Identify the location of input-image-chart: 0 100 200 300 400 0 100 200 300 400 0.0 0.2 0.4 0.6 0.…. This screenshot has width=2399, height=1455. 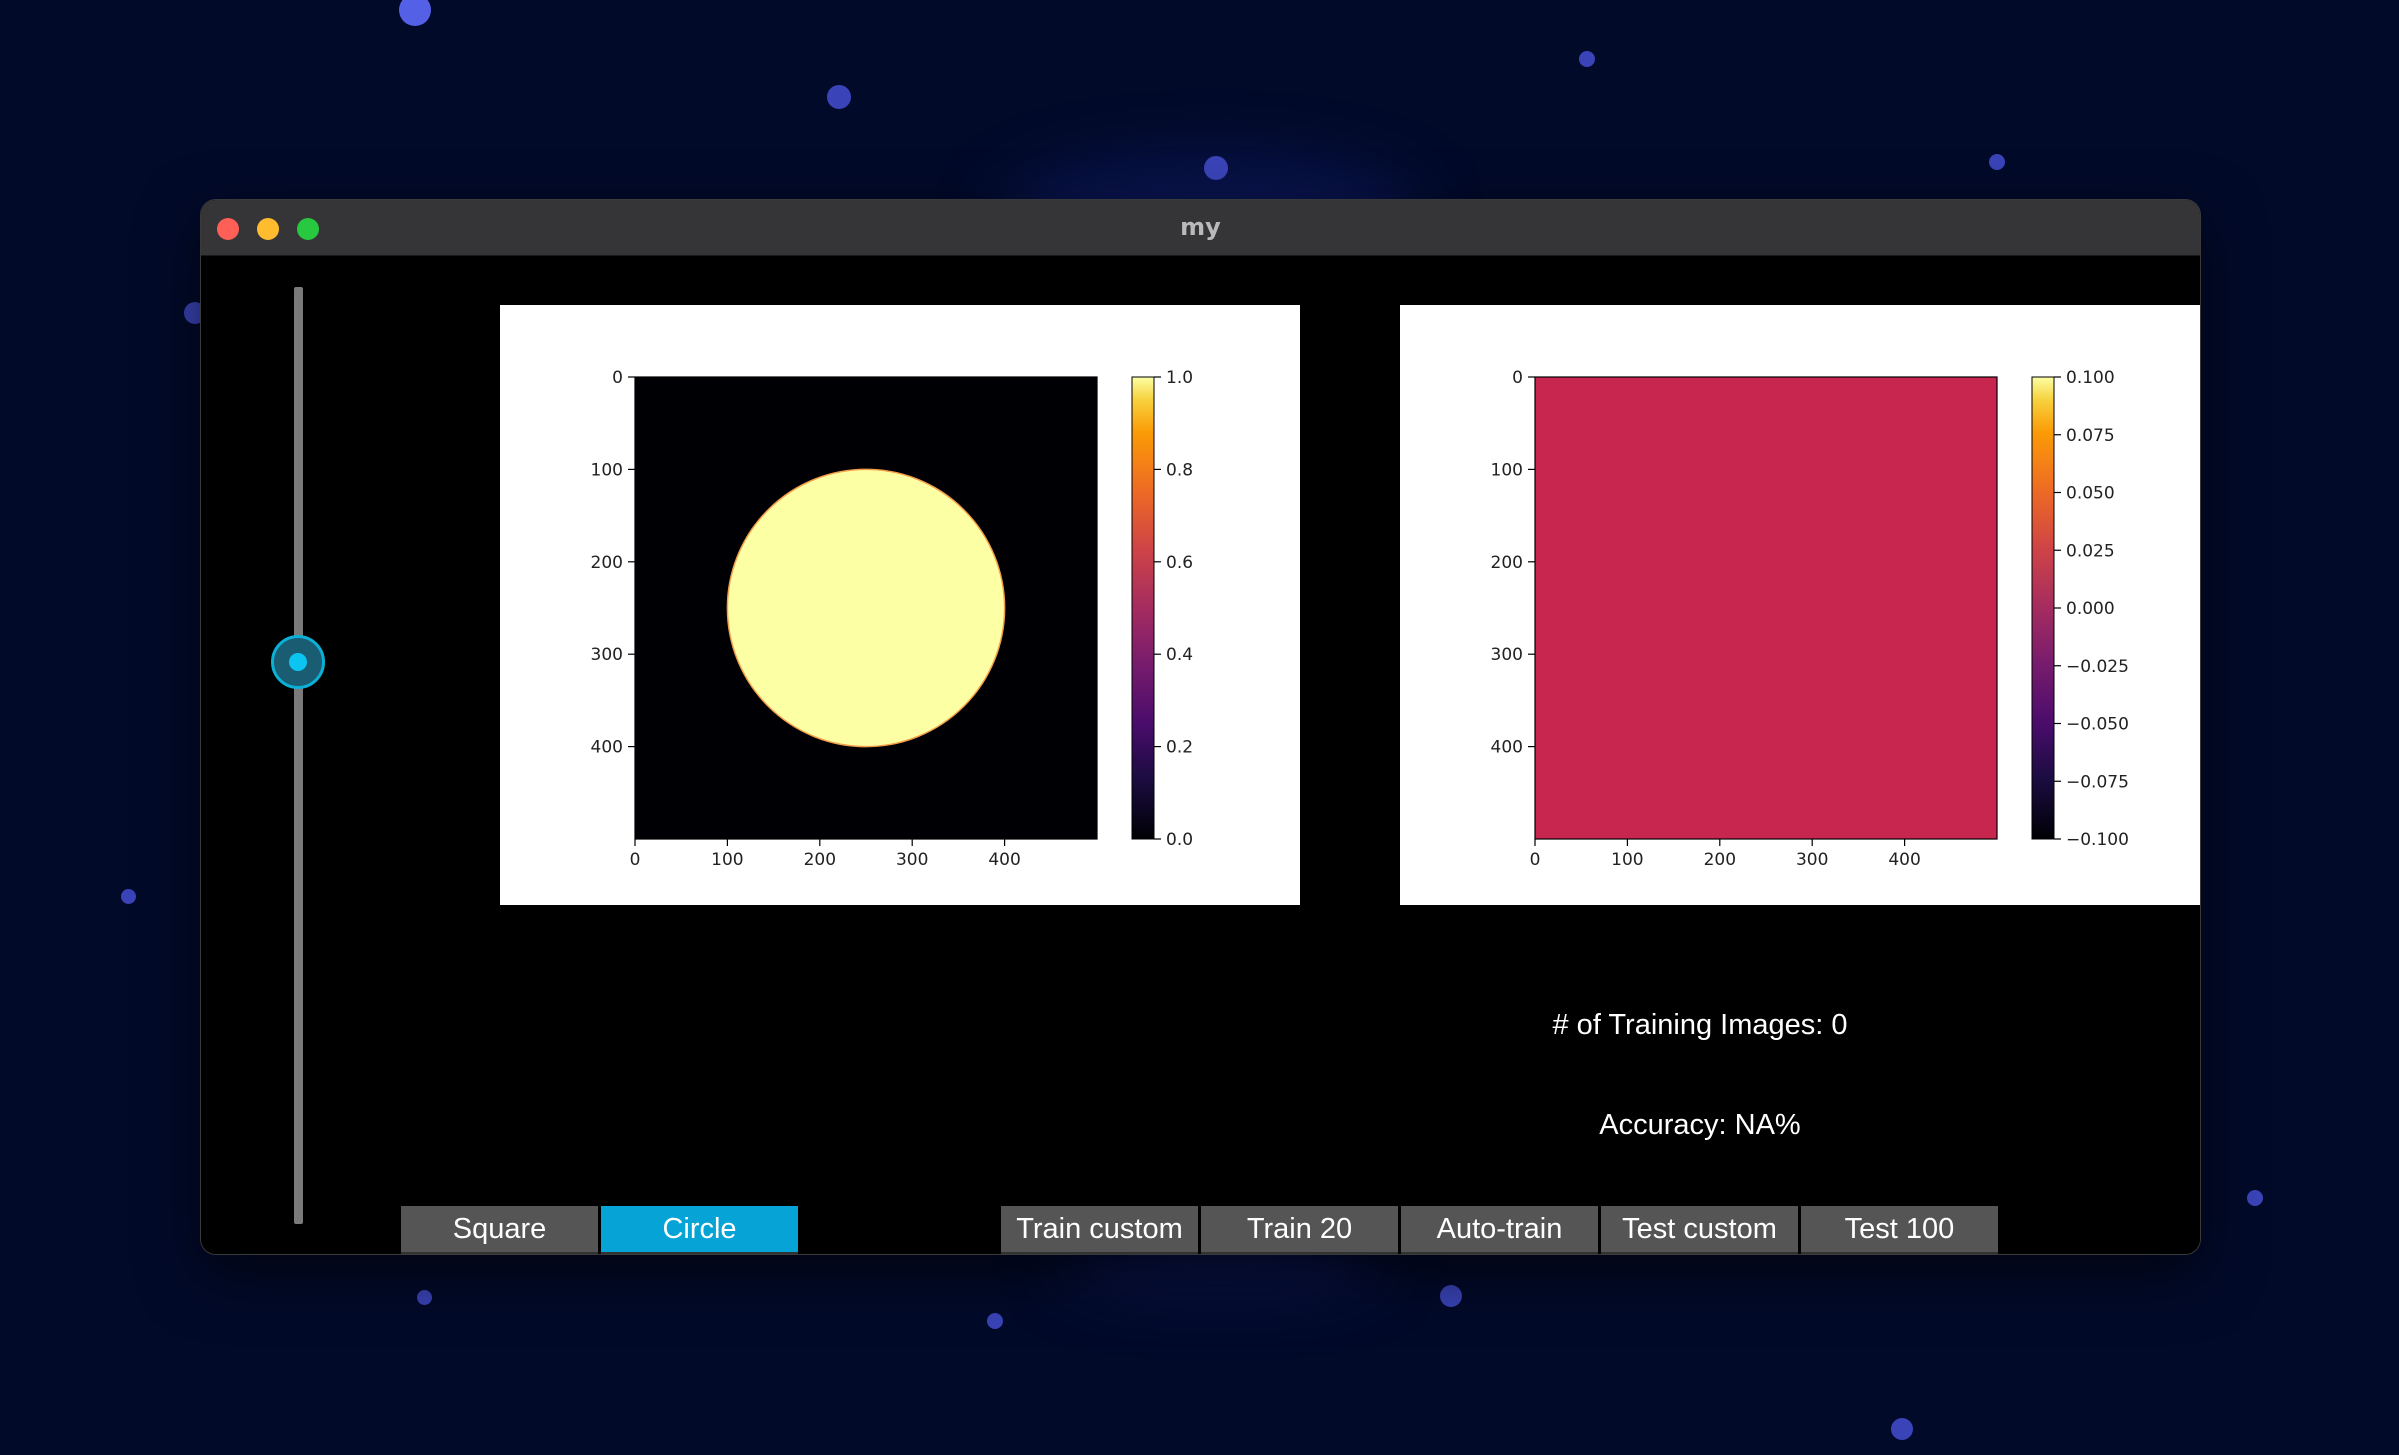
(892, 619).